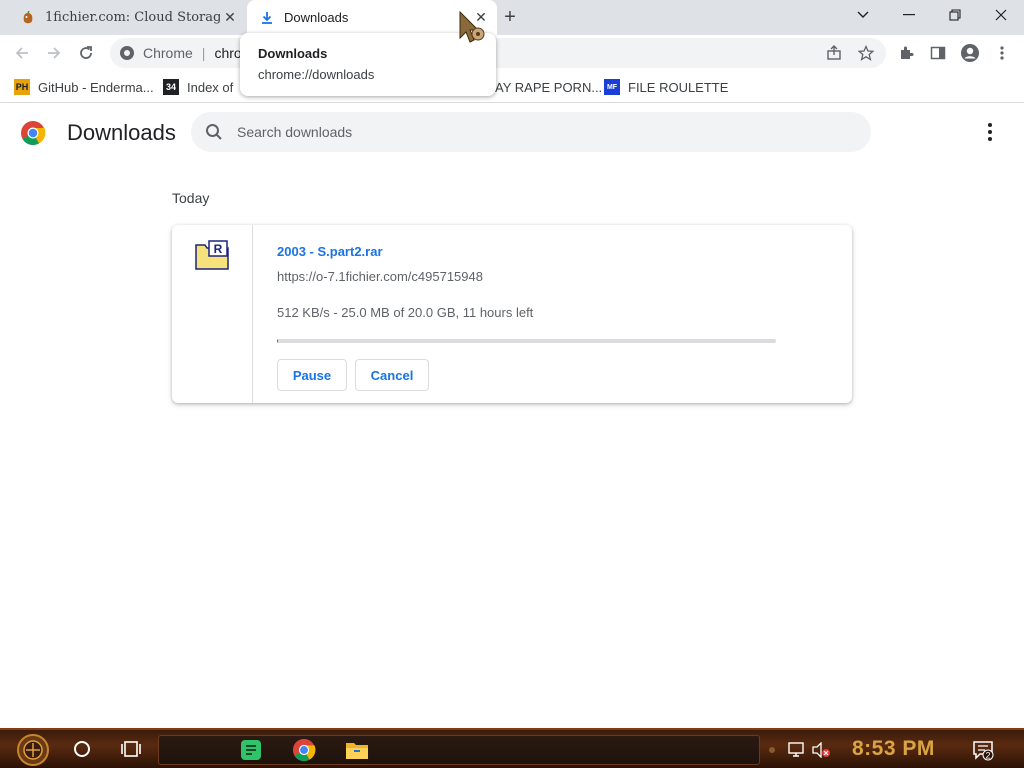  I want to click on restore-button, so click(955, 15).